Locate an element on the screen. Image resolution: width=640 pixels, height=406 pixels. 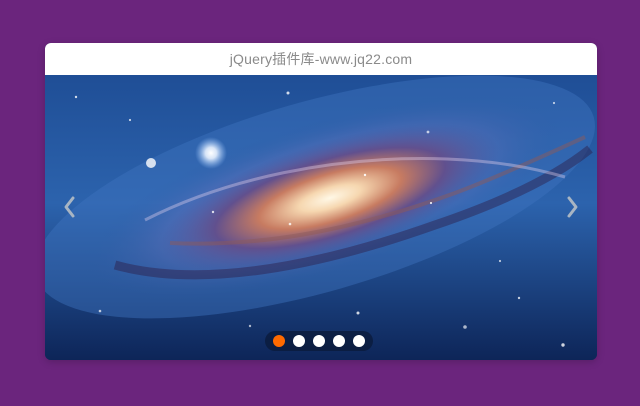
chevron-right-icon is located at coordinates (572, 207).